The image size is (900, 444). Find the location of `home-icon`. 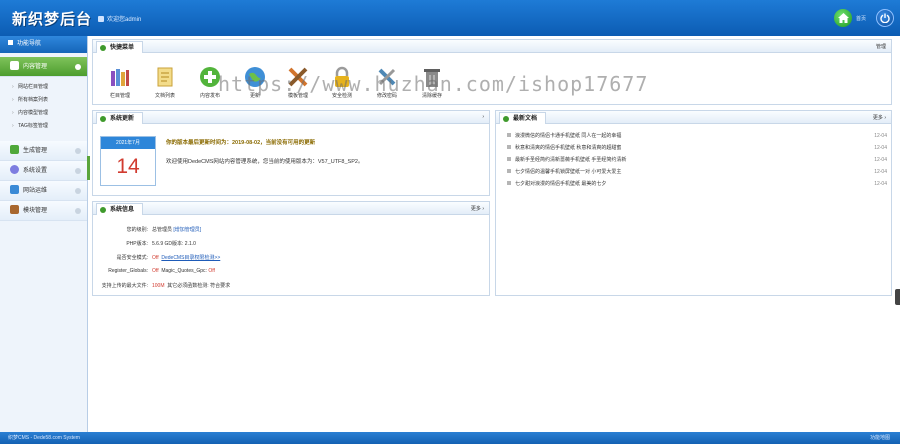

home-icon is located at coordinates (843, 18).